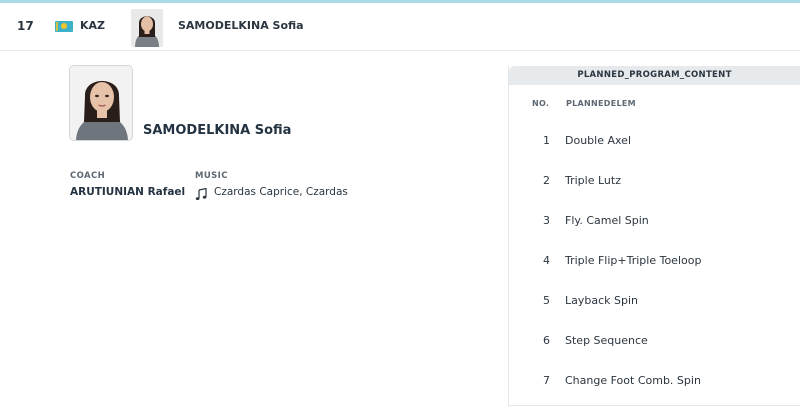 Image resolution: width=800 pixels, height=417 pixels. What do you see at coordinates (546, 140) in the screenshot?
I see `element-number: 1` at bounding box center [546, 140].